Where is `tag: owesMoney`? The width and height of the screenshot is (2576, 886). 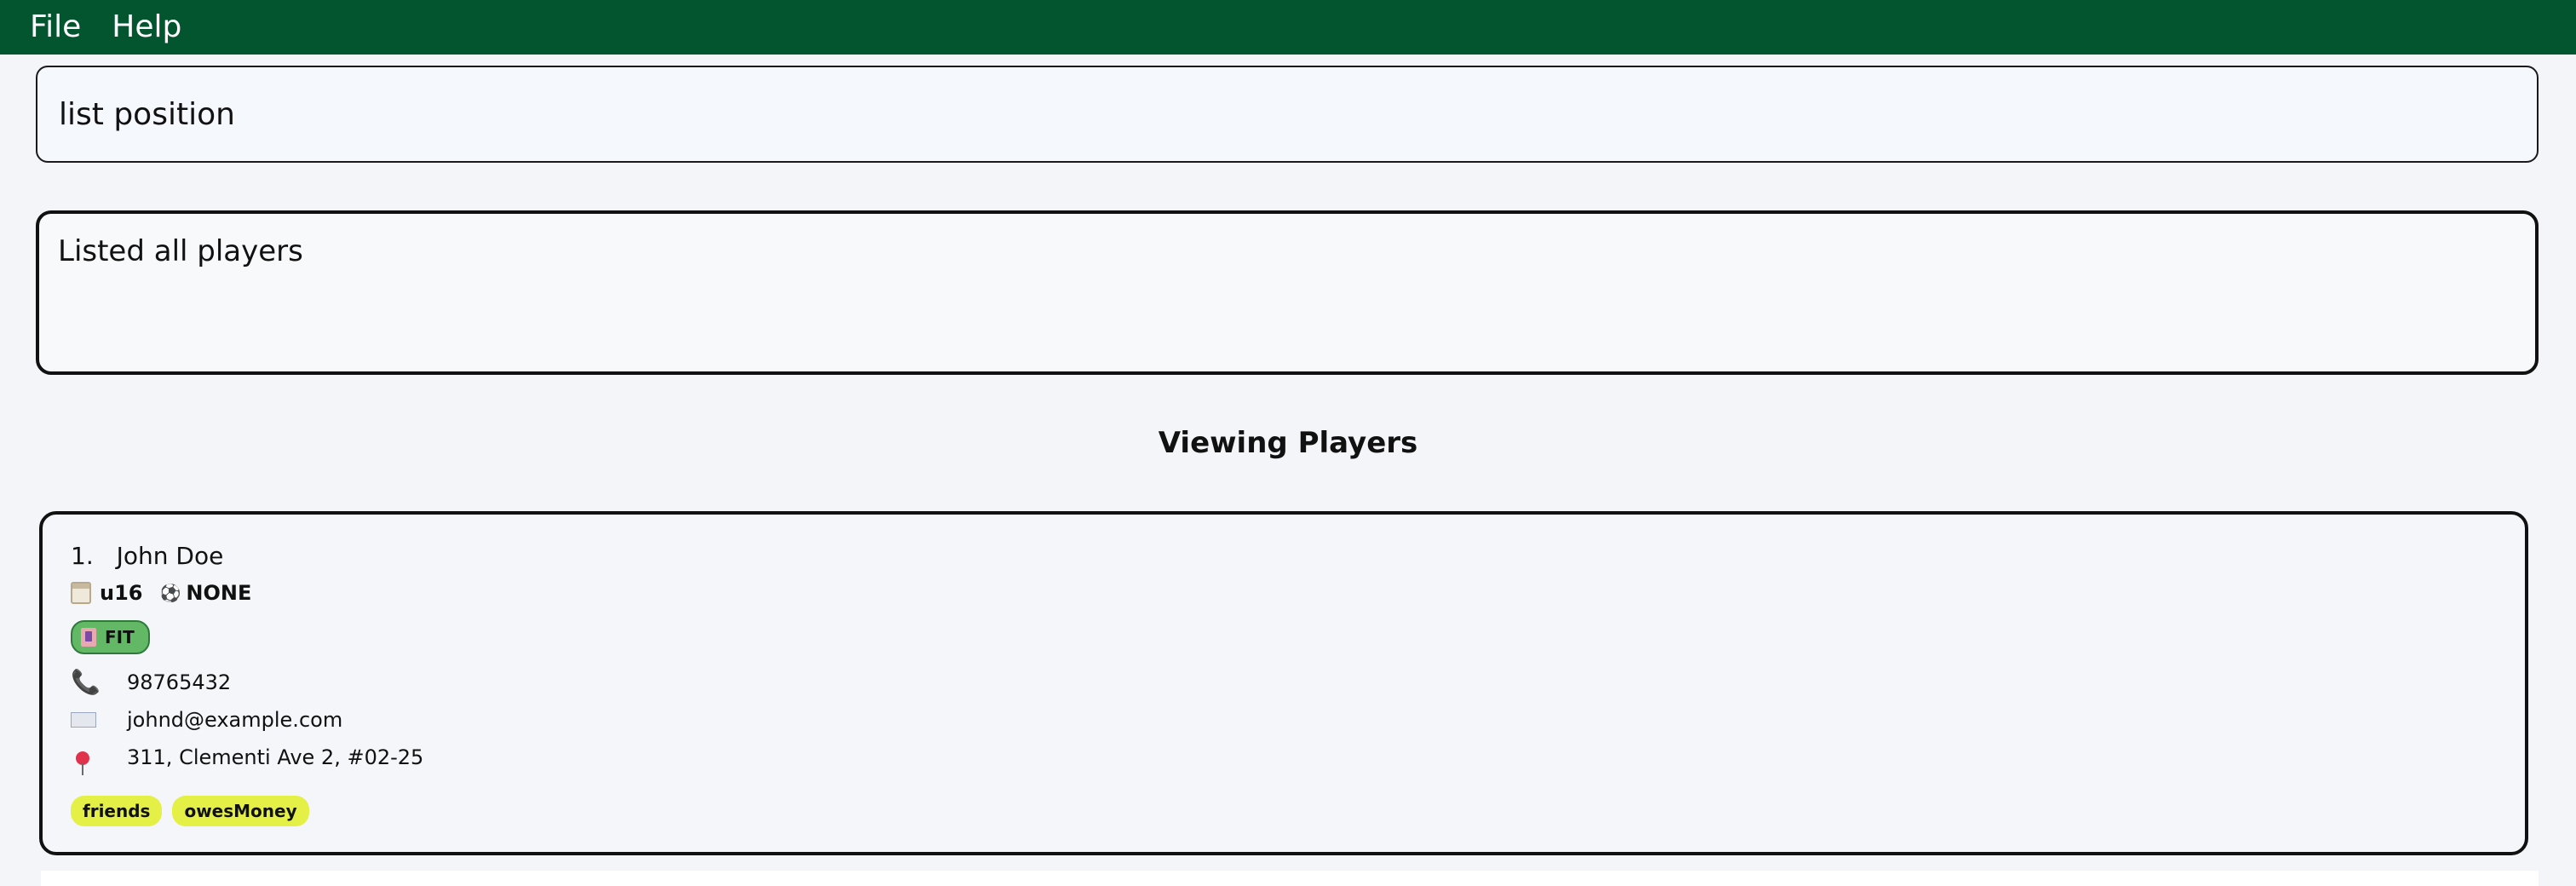
tag: owesMoney is located at coordinates (240, 811).